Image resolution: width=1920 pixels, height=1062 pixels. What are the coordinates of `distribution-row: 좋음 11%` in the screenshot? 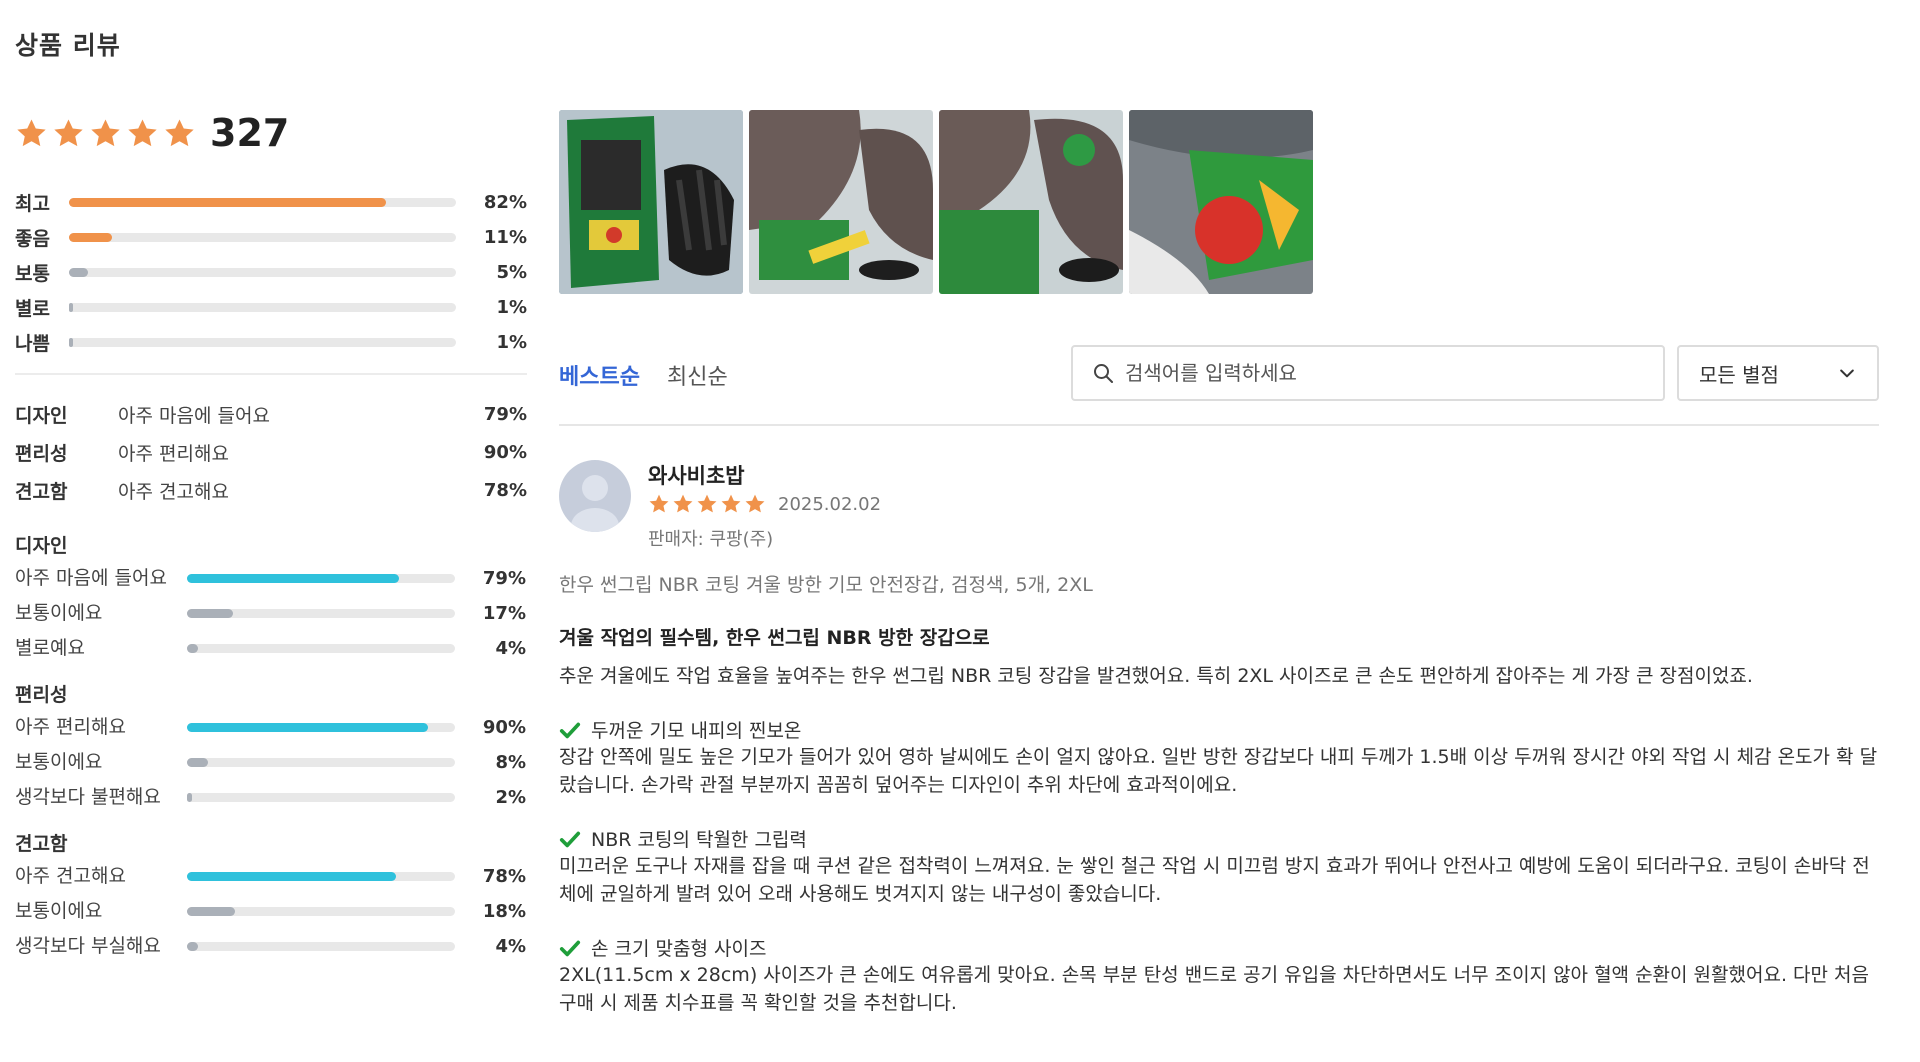 It's located at (271, 237).